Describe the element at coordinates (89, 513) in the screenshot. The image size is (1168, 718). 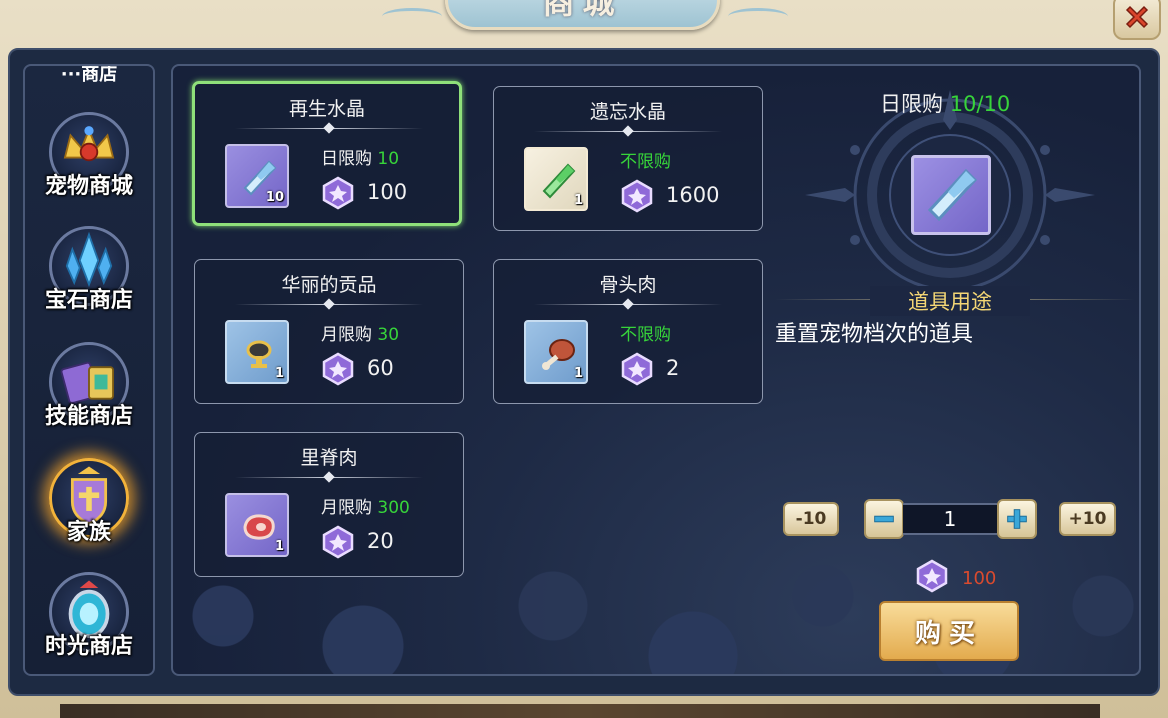
I see `sidebar-item-family: 家族` at that location.